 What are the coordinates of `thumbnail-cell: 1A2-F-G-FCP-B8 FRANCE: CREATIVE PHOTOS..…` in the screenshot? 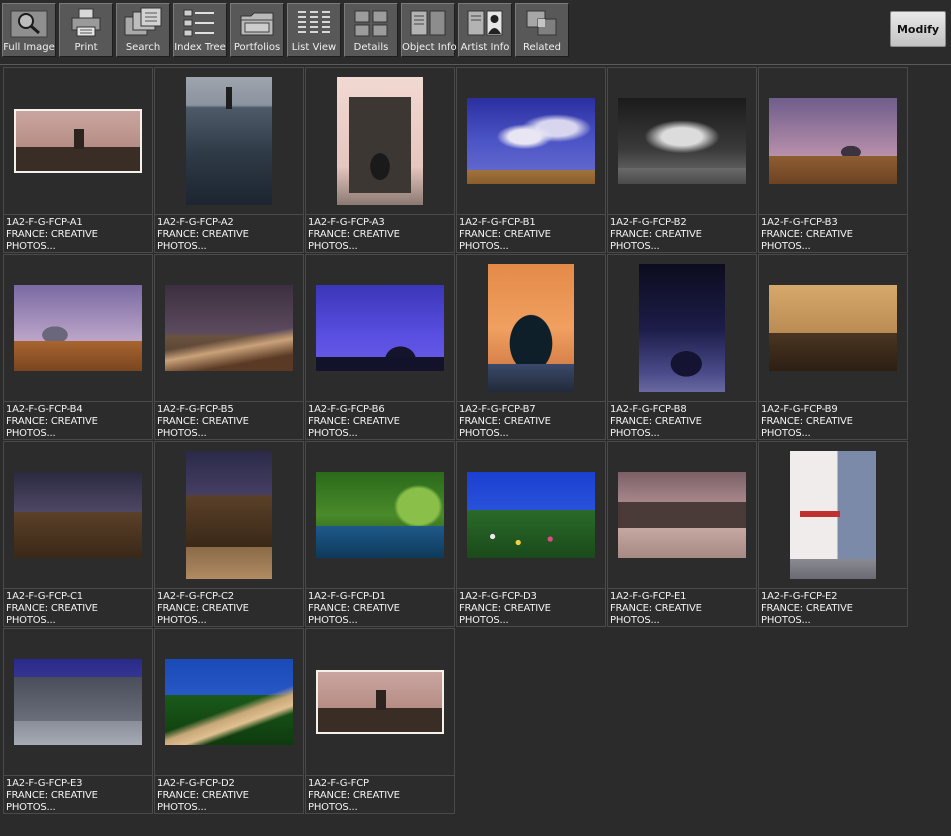 It's located at (682, 347).